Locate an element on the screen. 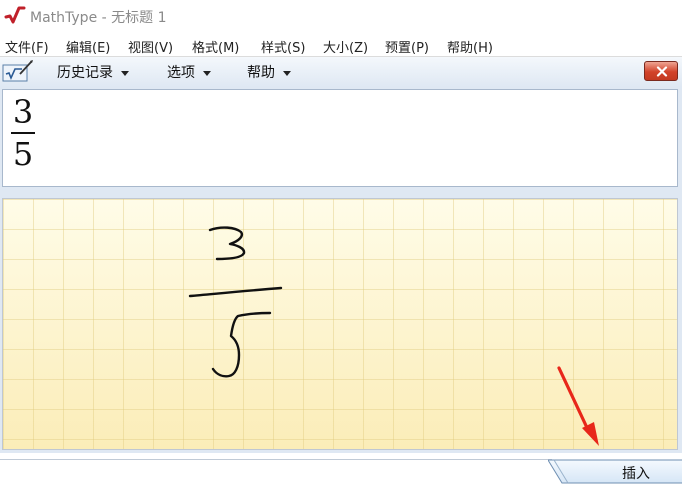 The height and width of the screenshot is (488, 682). panel-help-menu: 帮助 is located at coordinates (269, 72).